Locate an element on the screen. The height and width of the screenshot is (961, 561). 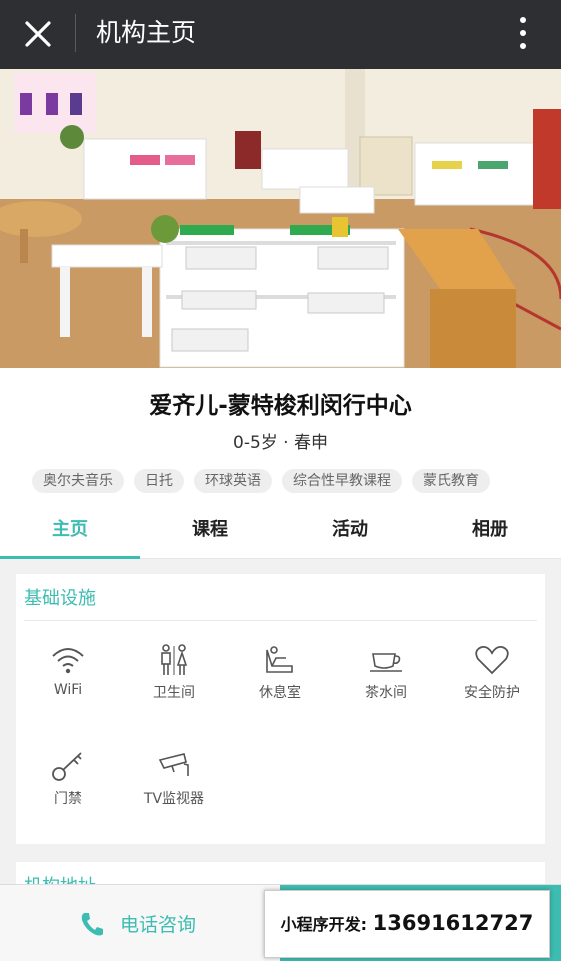
facility-label: 安全防护 is located at coordinates (492, 693).